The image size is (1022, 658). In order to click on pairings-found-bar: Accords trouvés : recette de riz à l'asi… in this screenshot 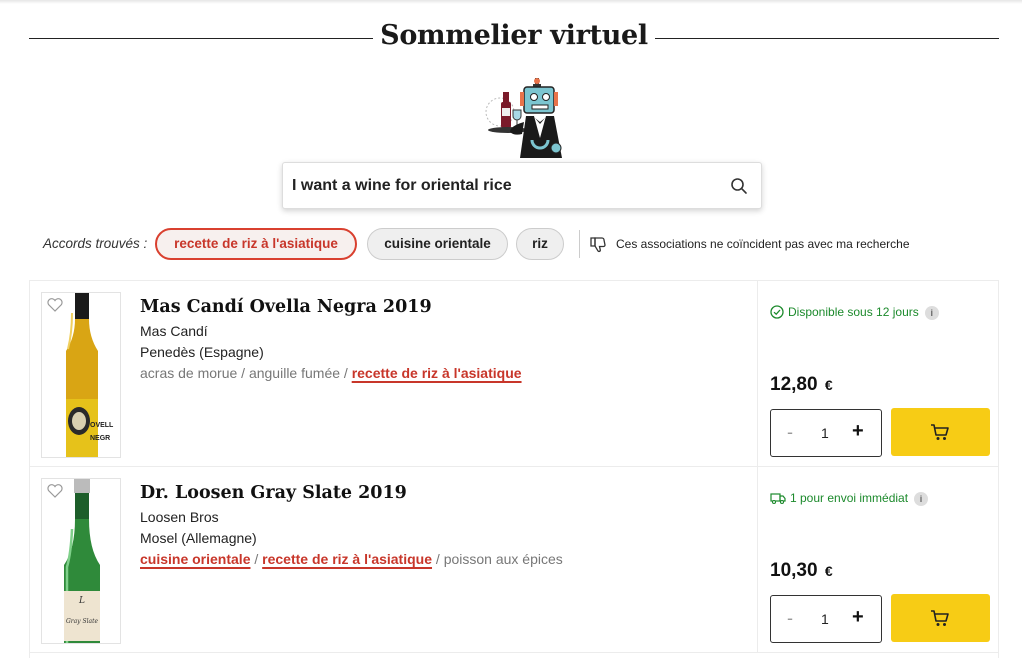, I will do `click(523, 244)`.